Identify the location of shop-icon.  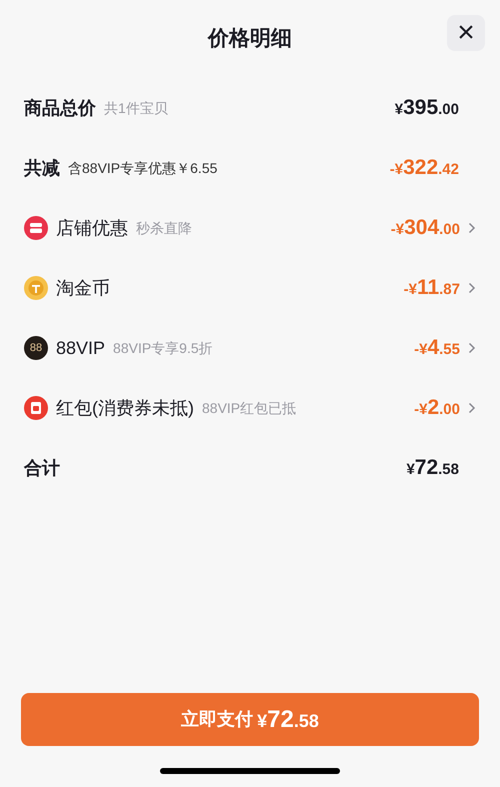
(36, 228).